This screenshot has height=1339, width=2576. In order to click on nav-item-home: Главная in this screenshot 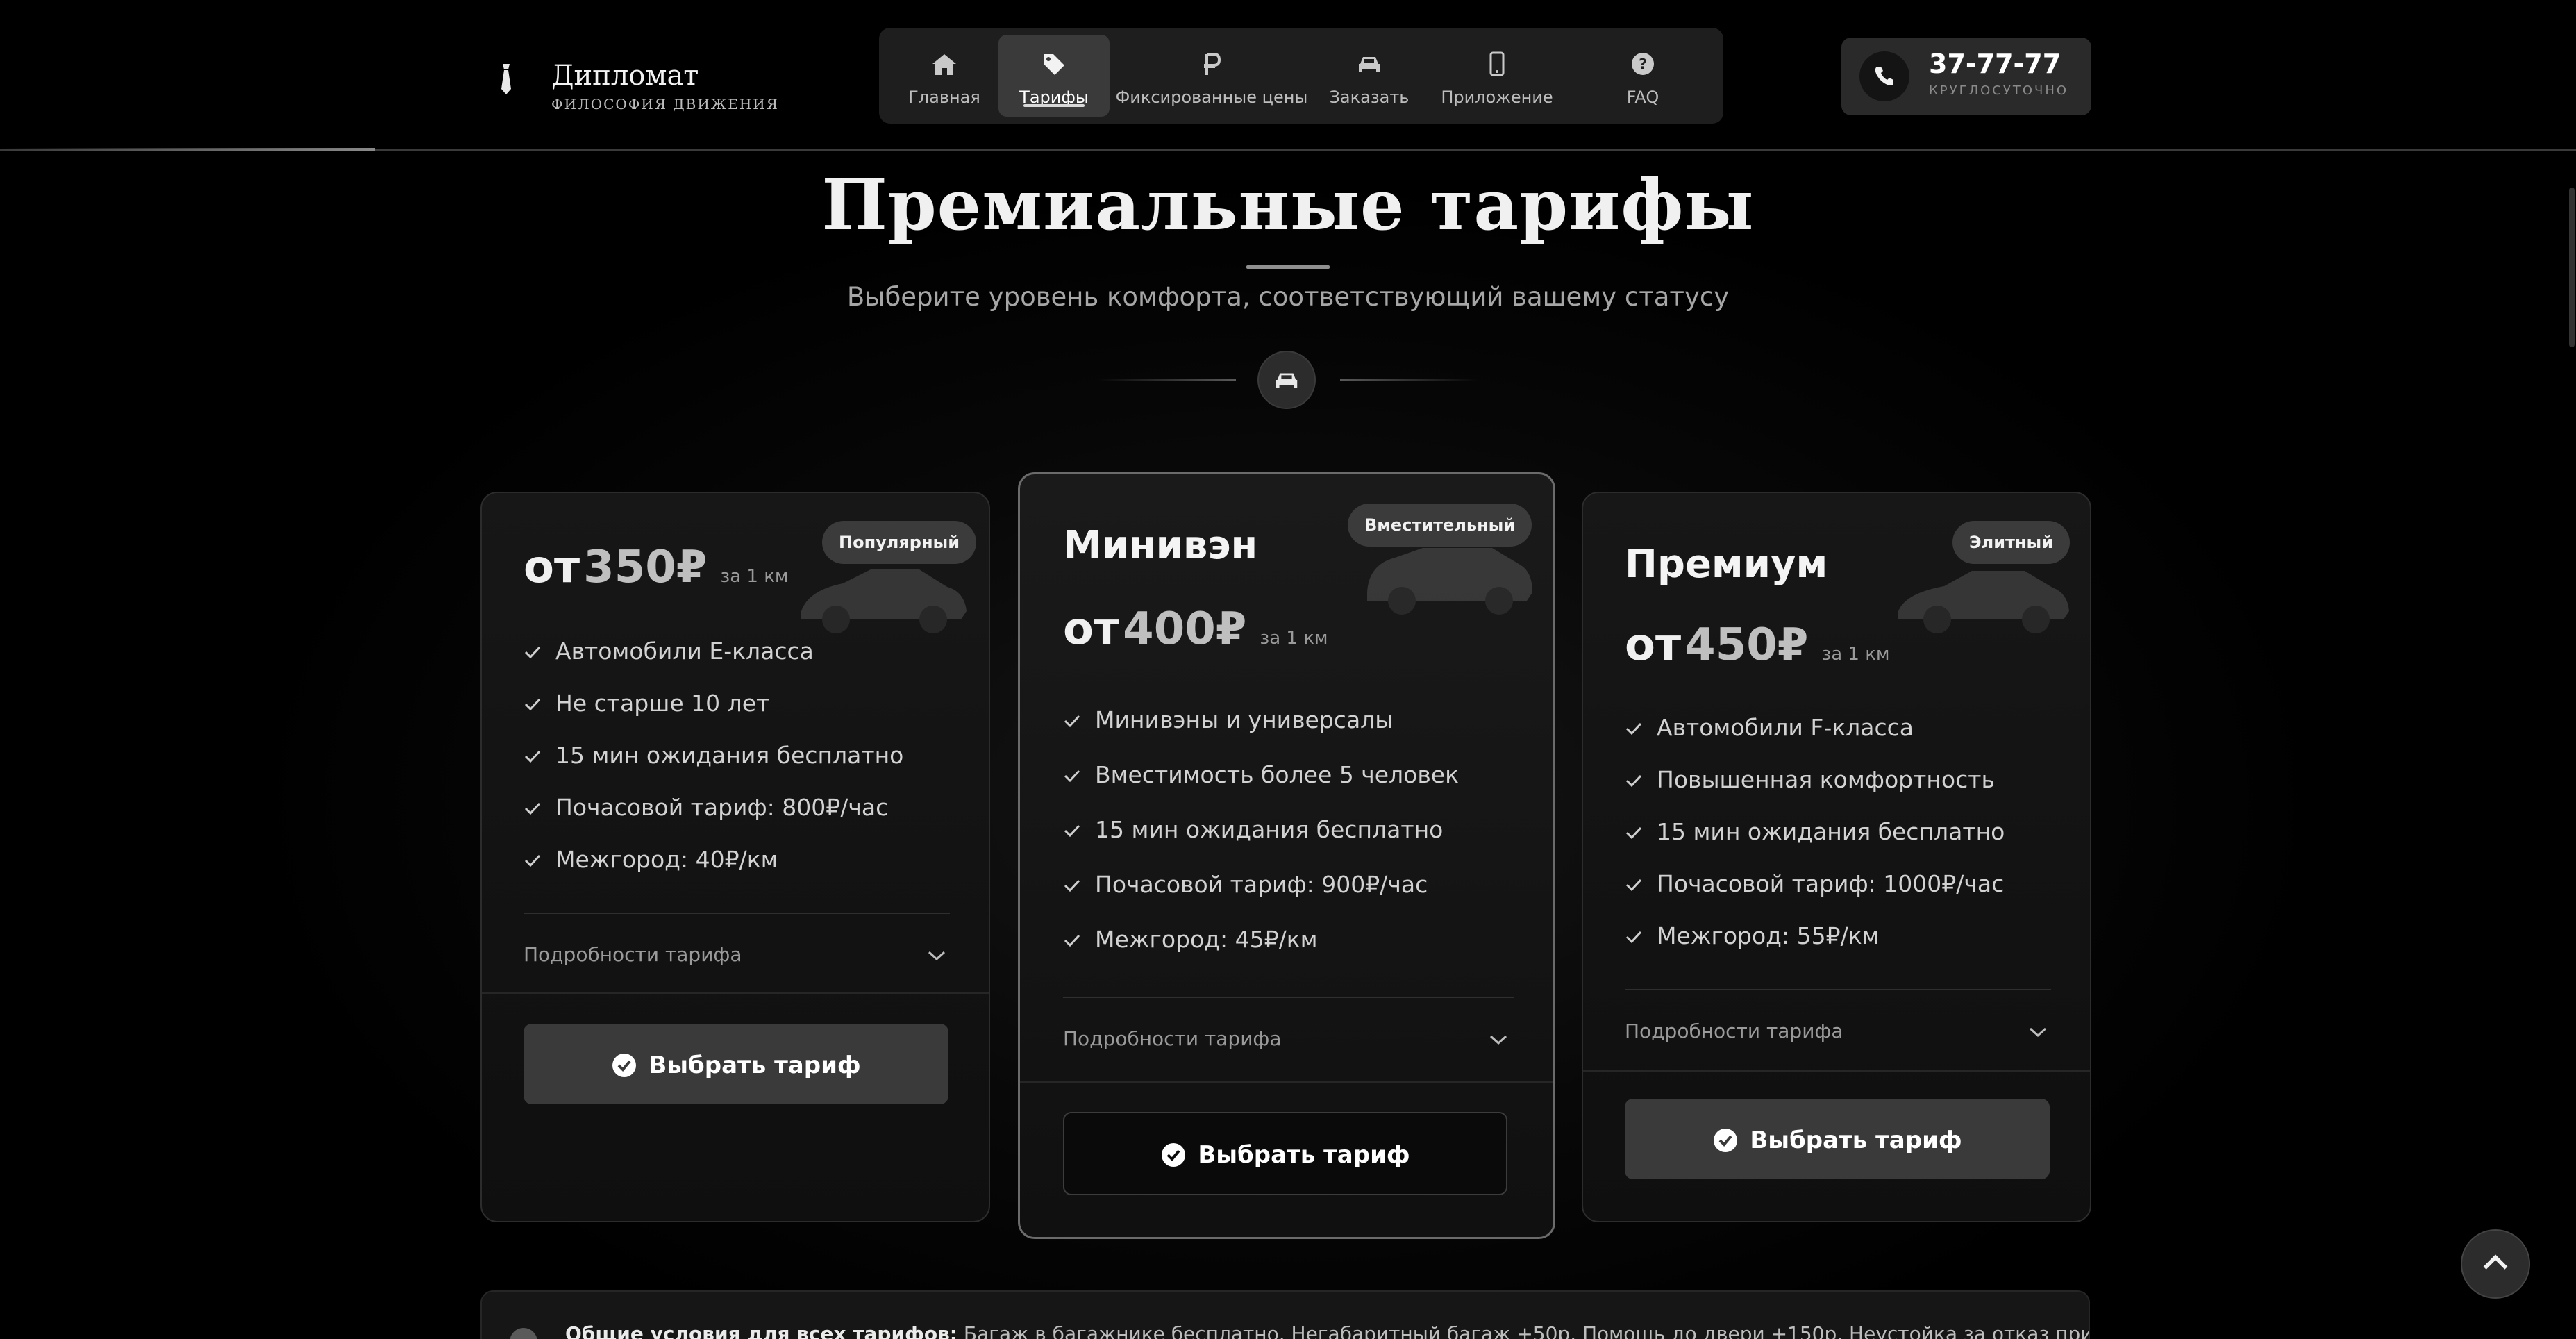, I will do `click(944, 76)`.